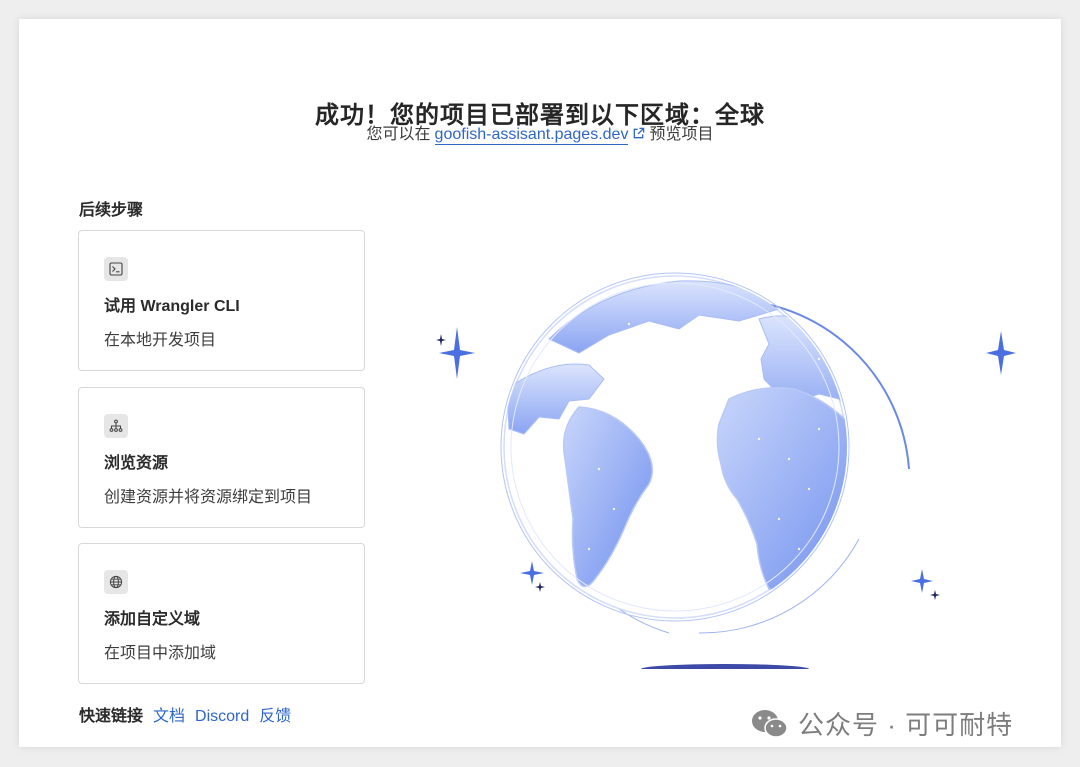 This screenshot has width=1080, height=767. Describe the element at coordinates (152, 619) in the screenshot. I see `card-title: 添加自定义域` at that location.